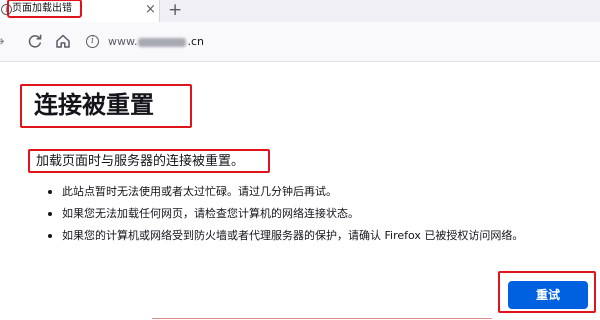  I want to click on retry-button: 重试, so click(548, 295).